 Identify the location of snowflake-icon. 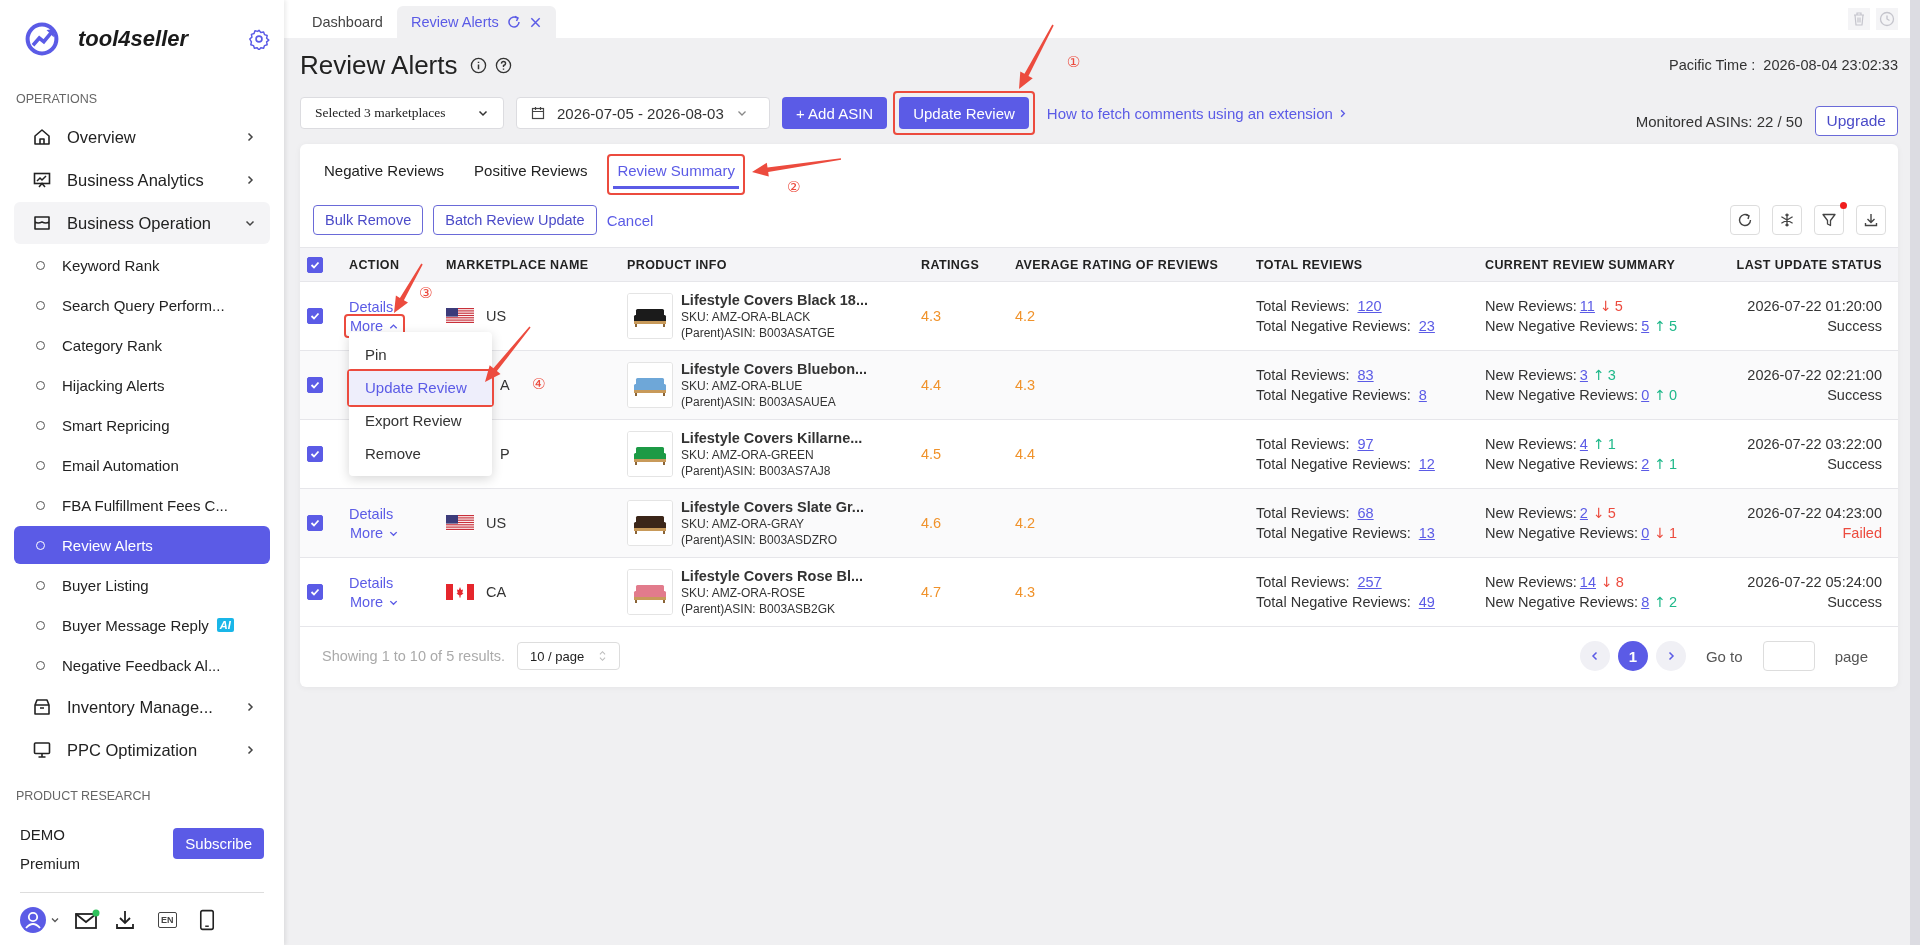
(1787, 220).